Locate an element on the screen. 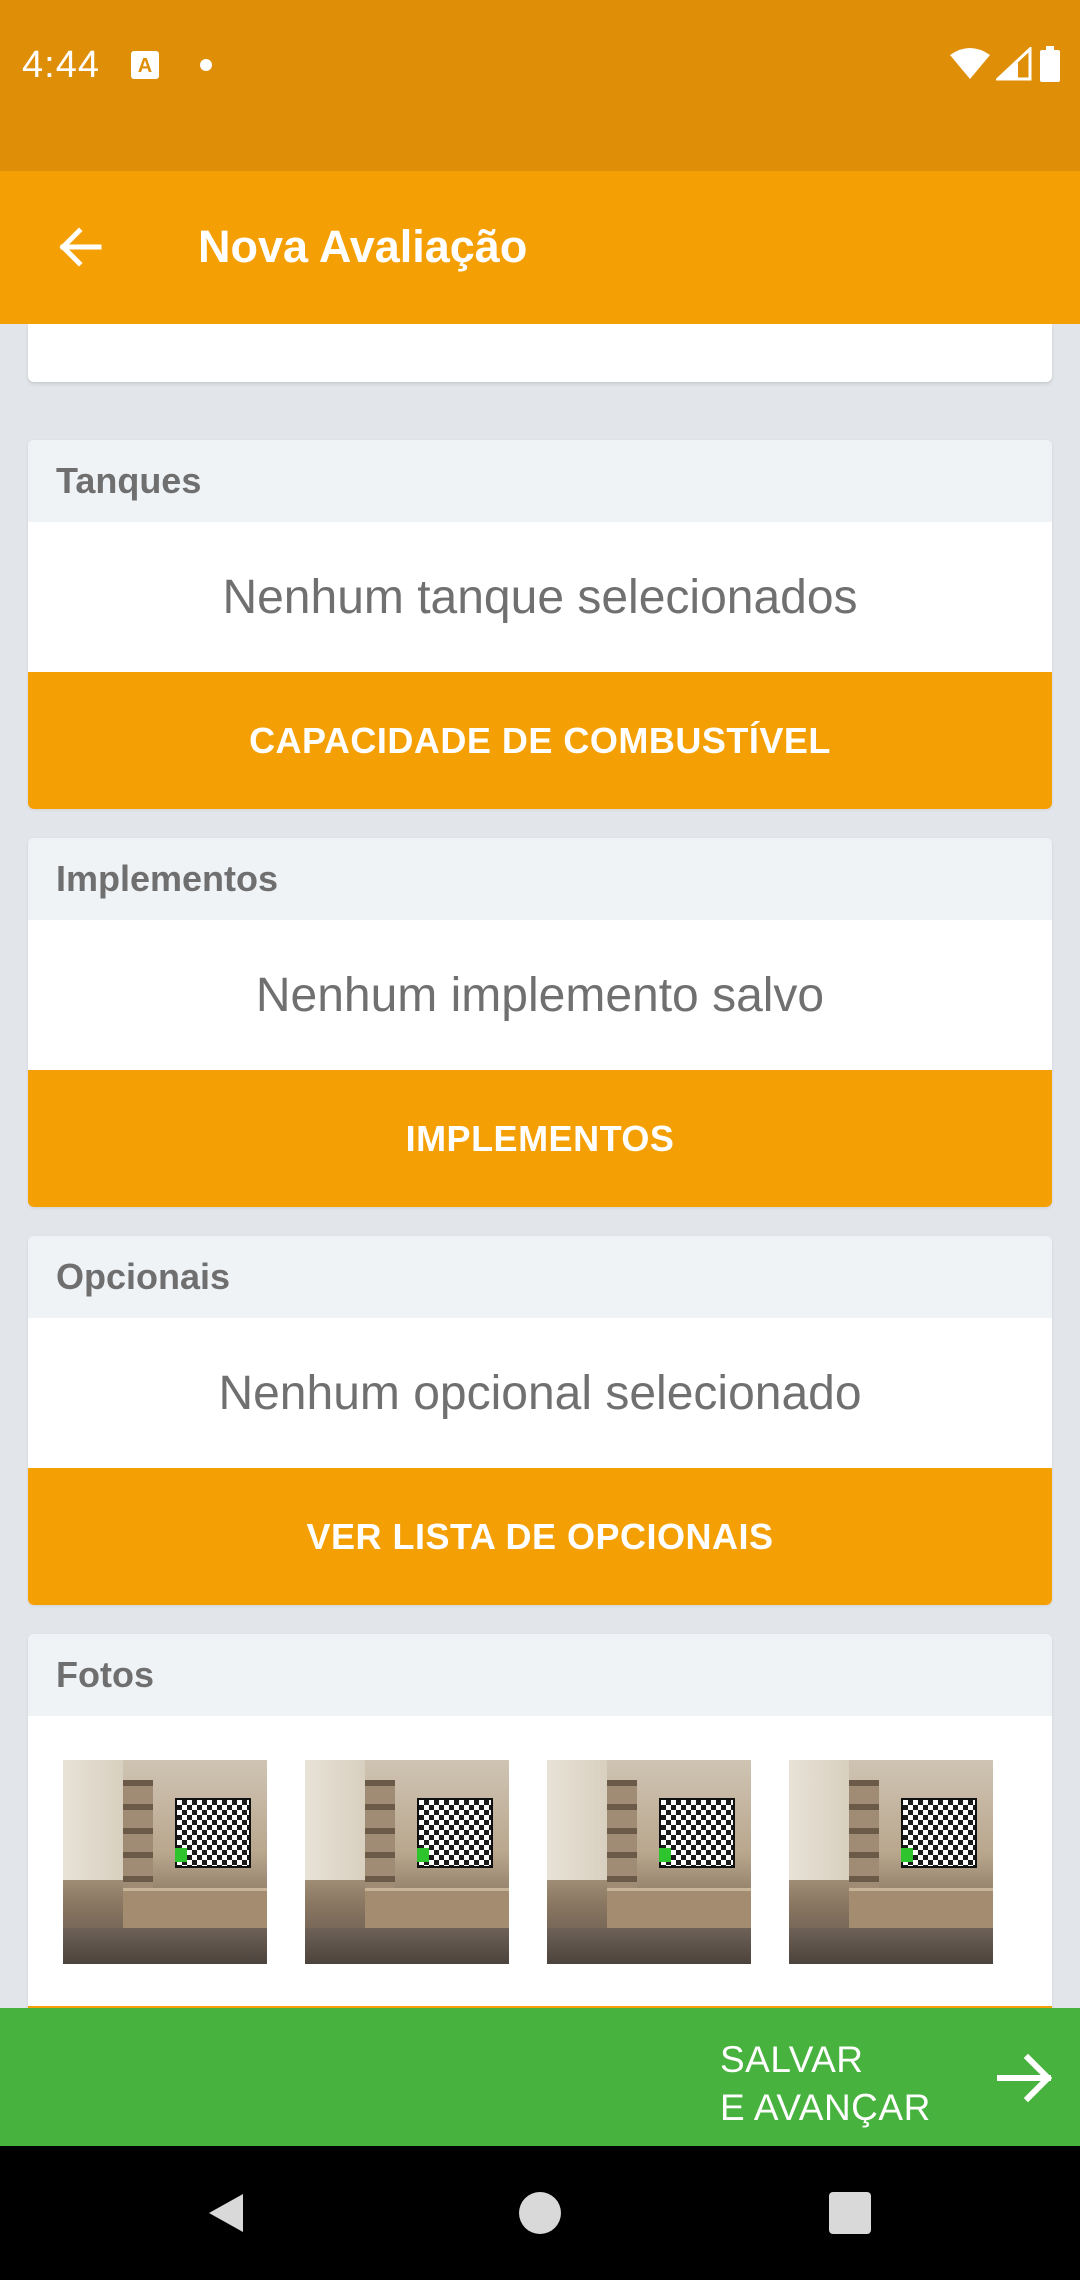 Image resolution: width=1080 pixels, height=2280 pixels. fuel-capacity-button: CAPACIDADE DE COMBUSTÍVEL is located at coordinates (540, 740).